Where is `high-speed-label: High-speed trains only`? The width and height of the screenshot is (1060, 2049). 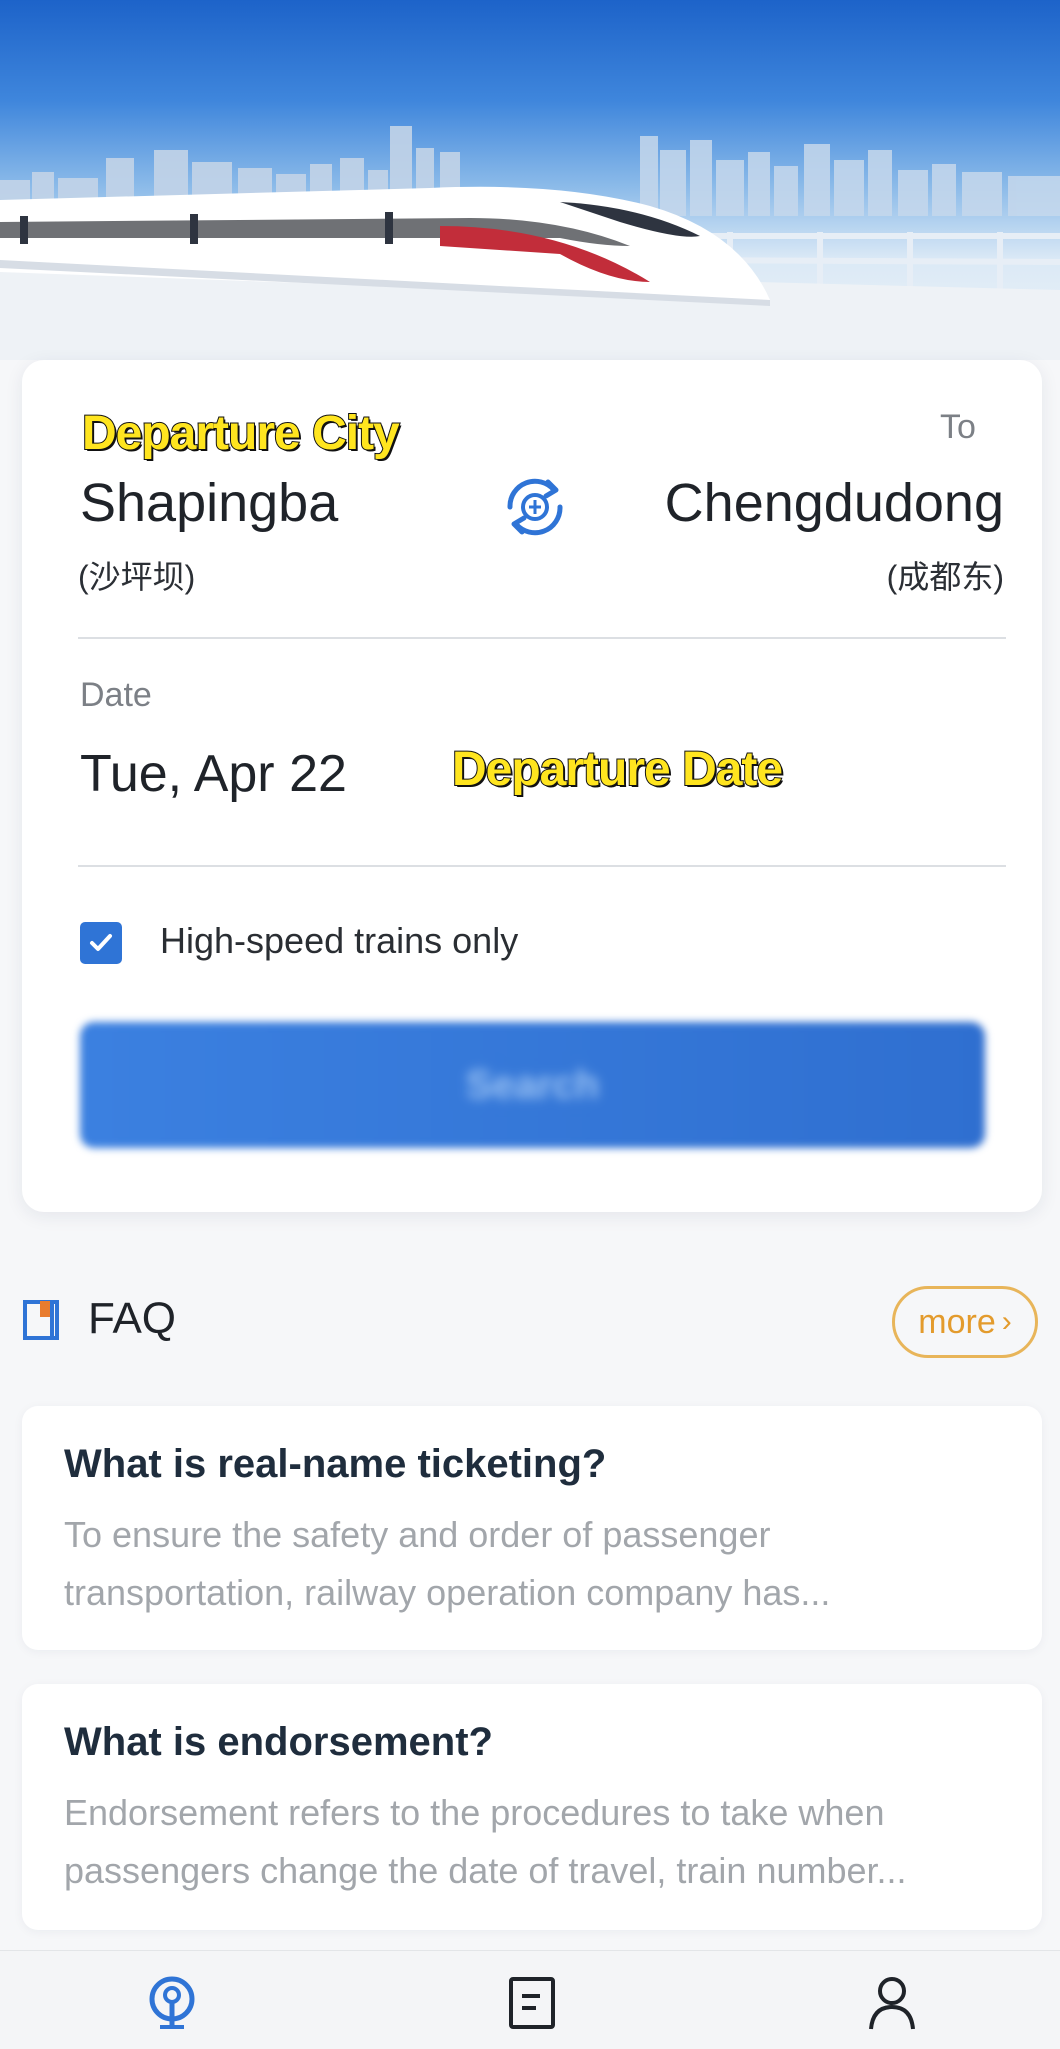
high-speed-label: High-speed trains only is located at coordinates (339, 941).